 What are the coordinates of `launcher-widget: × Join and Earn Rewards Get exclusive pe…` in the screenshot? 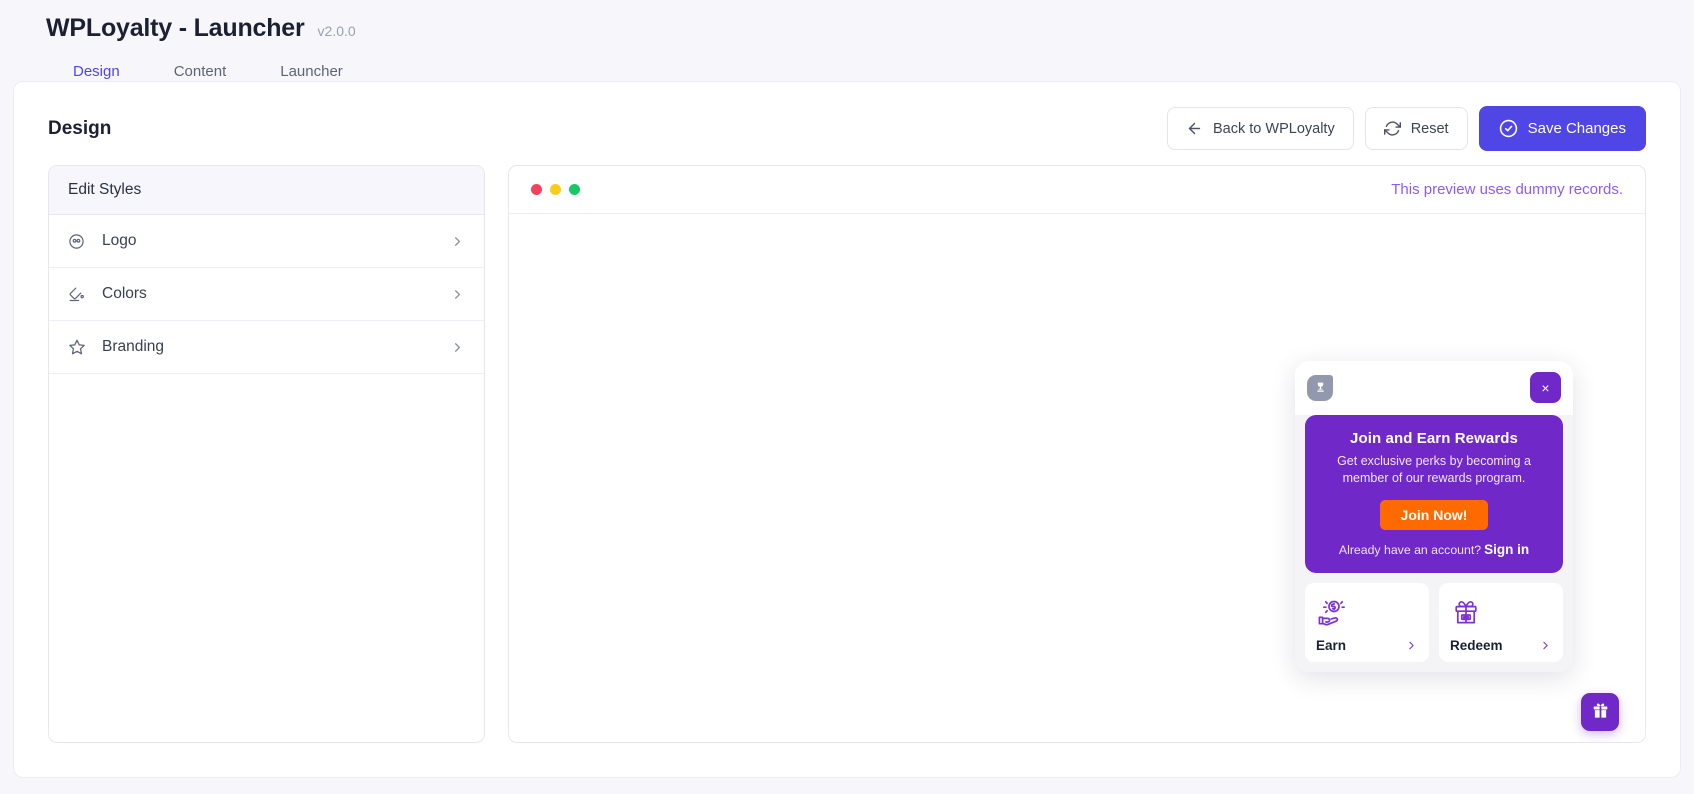 It's located at (1434, 516).